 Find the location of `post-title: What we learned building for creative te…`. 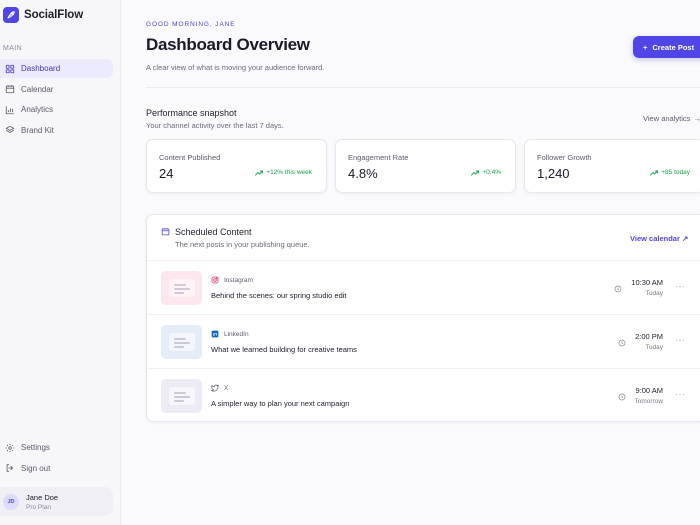

post-title: What we learned building for creative te… is located at coordinates (284, 349).